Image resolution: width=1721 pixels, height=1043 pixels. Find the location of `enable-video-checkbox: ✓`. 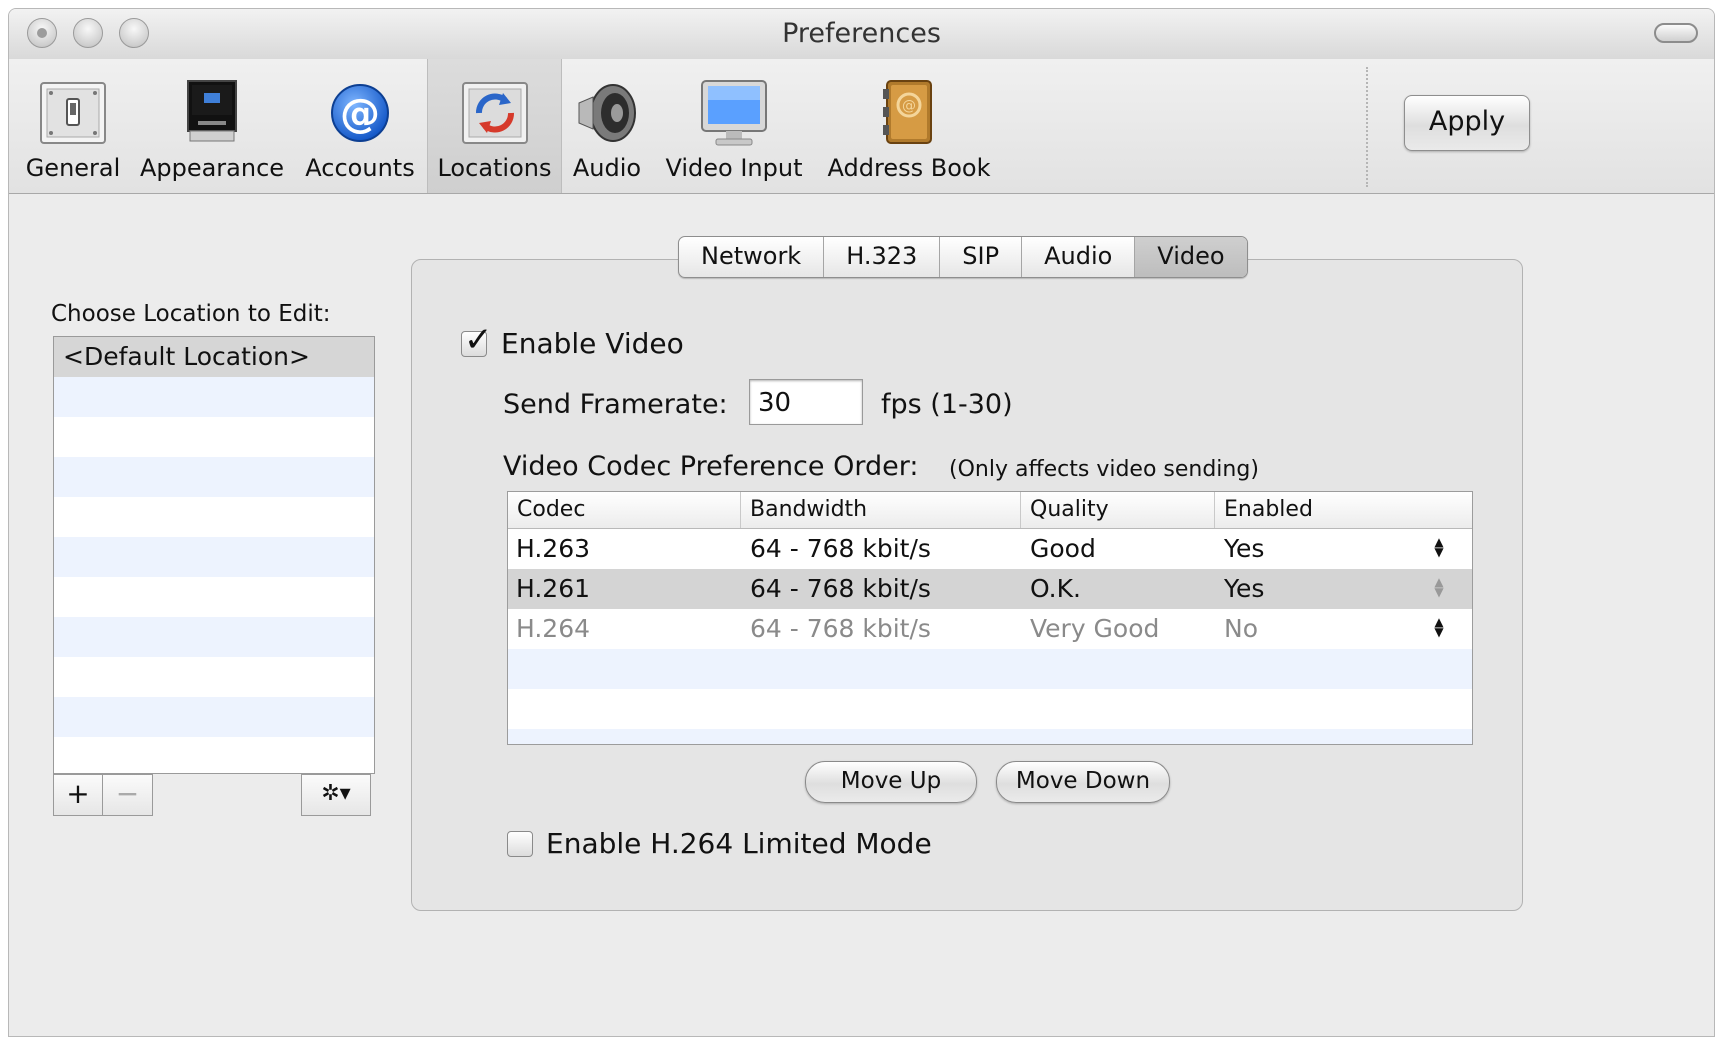

enable-video-checkbox: ✓ is located at coordinates (477, 340).